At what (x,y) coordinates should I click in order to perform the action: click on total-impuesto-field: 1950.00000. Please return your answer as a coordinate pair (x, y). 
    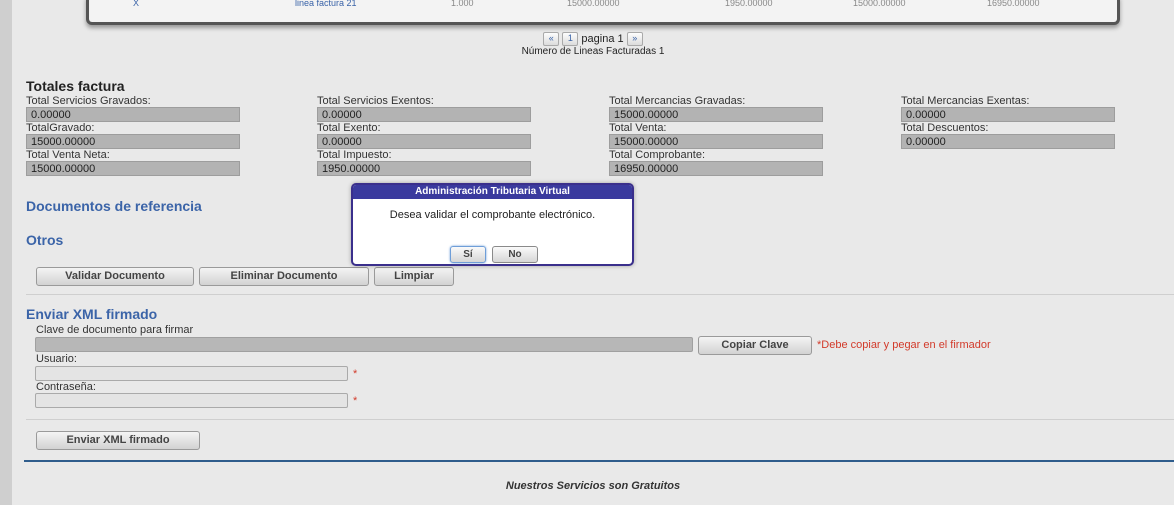
    Looking at the image, I should click on (424, 168).